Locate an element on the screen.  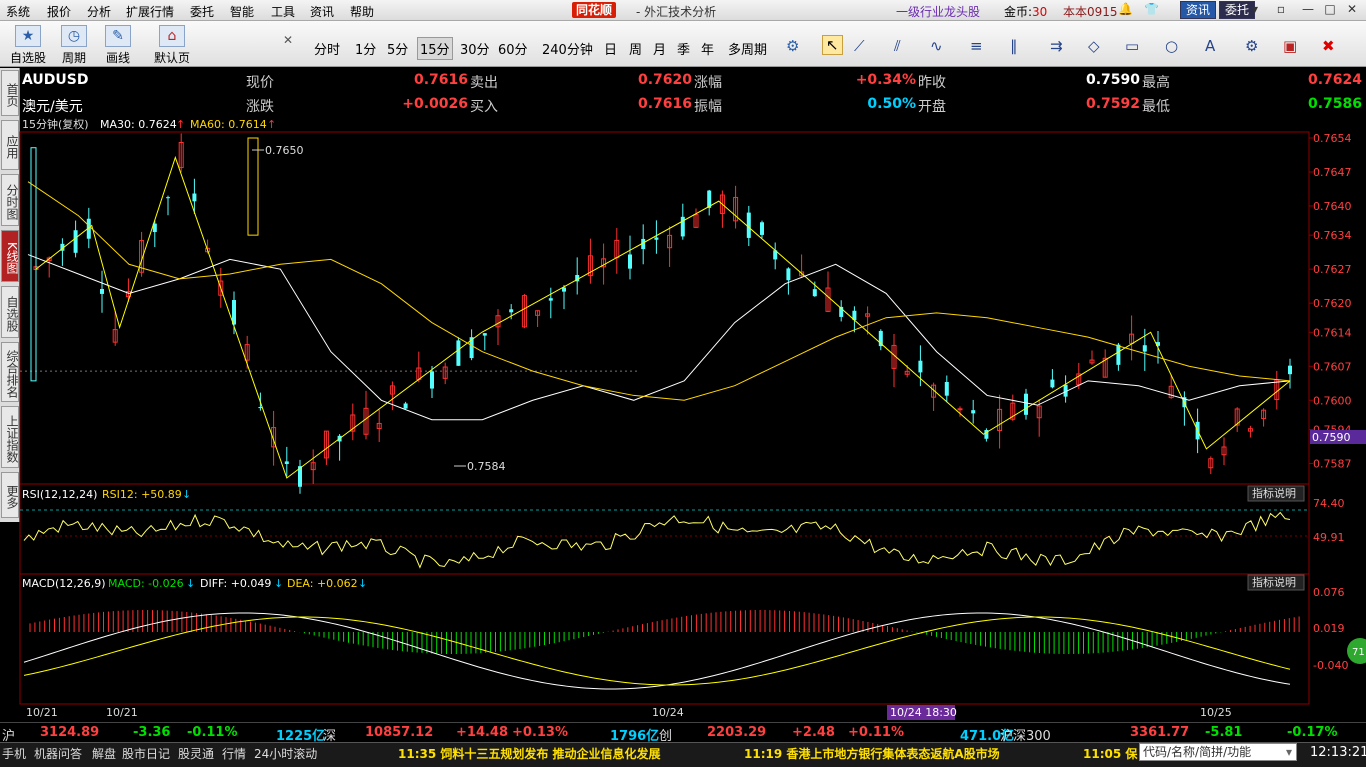
market-diary-link: 股市日记 is located at coordinates (146, 753).